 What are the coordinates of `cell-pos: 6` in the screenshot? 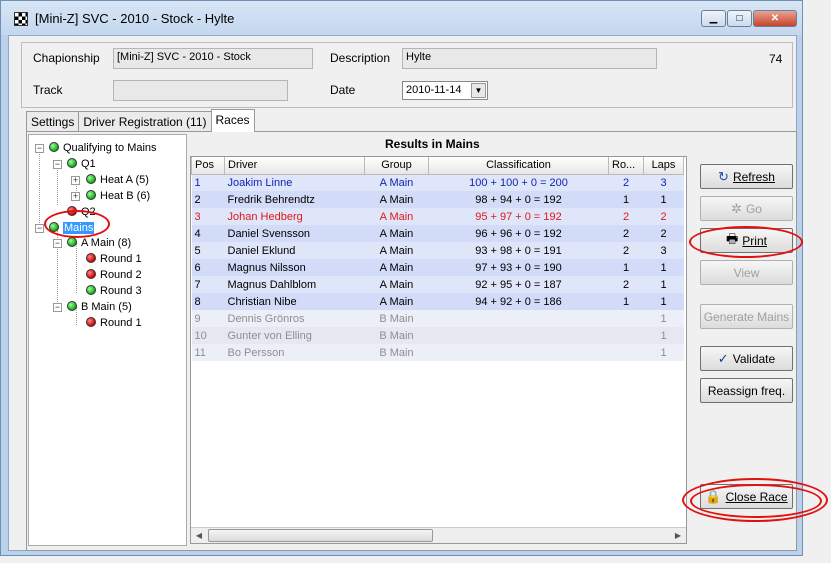 It's located at (208, 267).